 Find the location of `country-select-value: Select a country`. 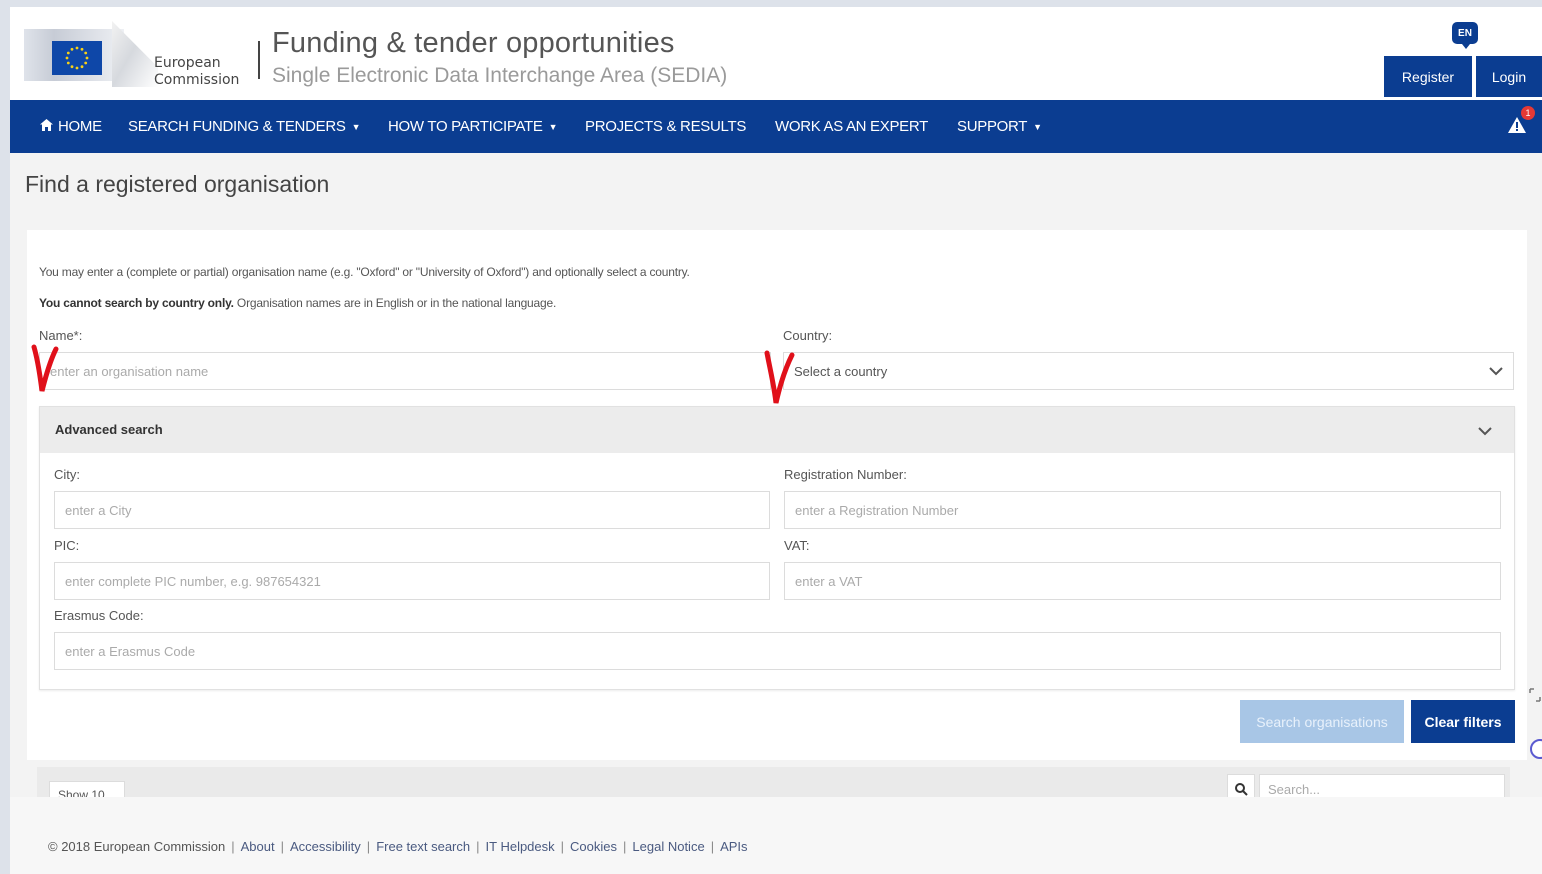

country-select-value: Select a country is located at coordinates (841, 371).